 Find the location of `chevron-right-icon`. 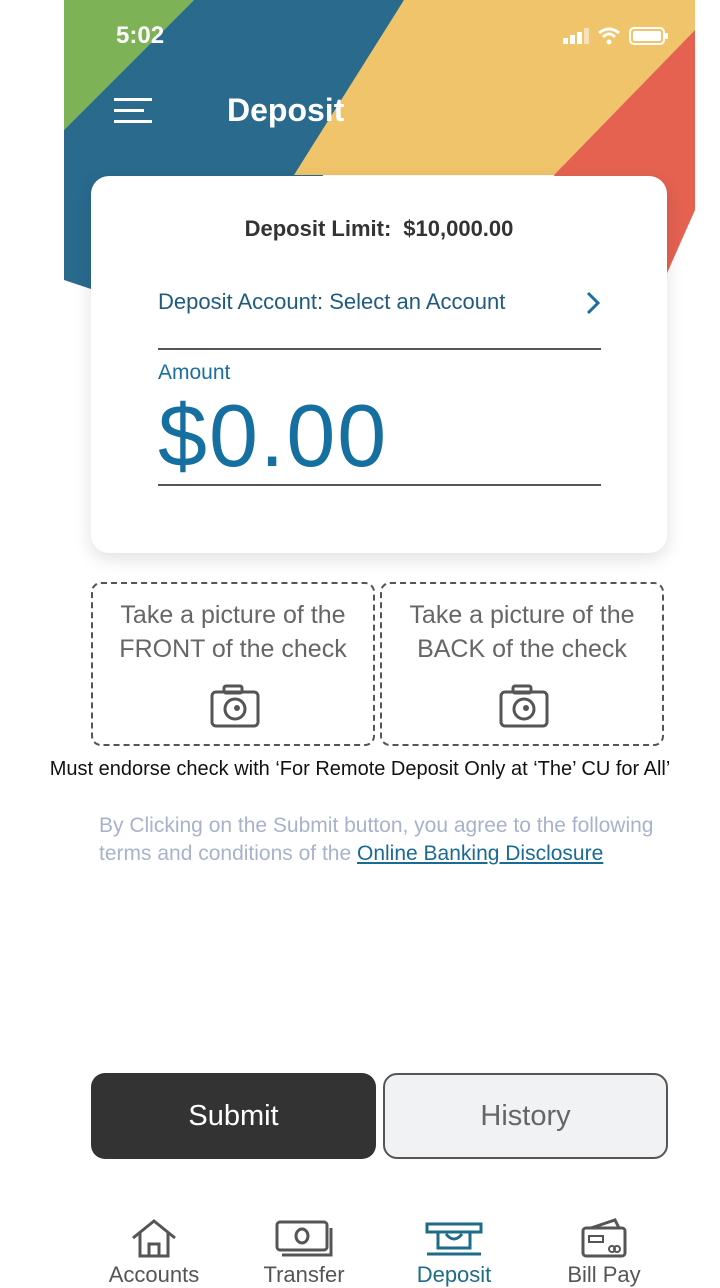

chevron-right-icon is located at coordinates (593, 303).